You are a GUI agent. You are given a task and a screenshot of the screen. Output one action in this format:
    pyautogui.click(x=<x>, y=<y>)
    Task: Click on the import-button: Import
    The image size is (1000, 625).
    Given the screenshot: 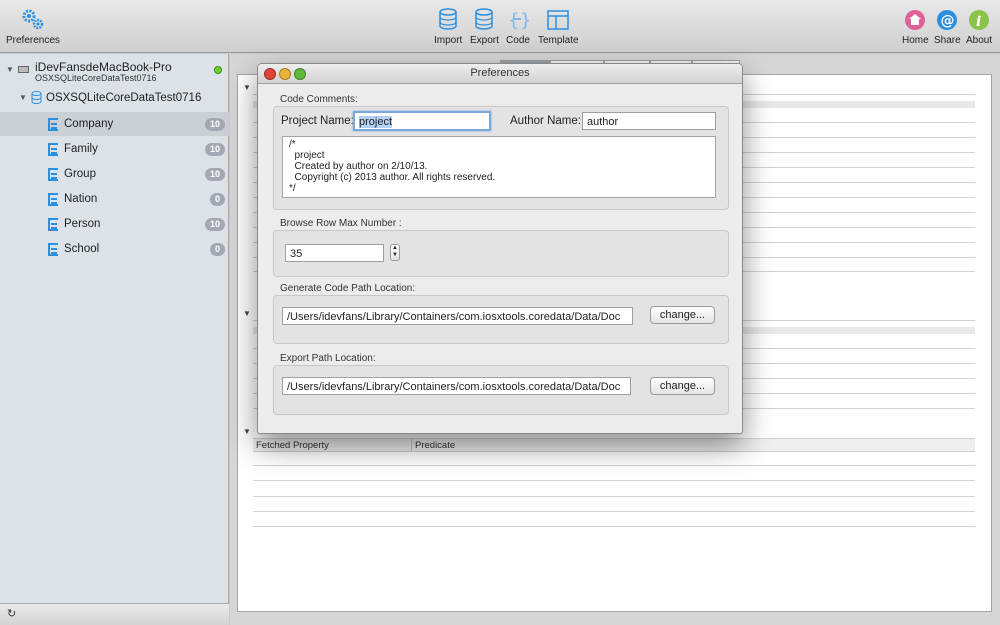 What is the action you would take?
    pyautogui.click(x=448, y=27)
    